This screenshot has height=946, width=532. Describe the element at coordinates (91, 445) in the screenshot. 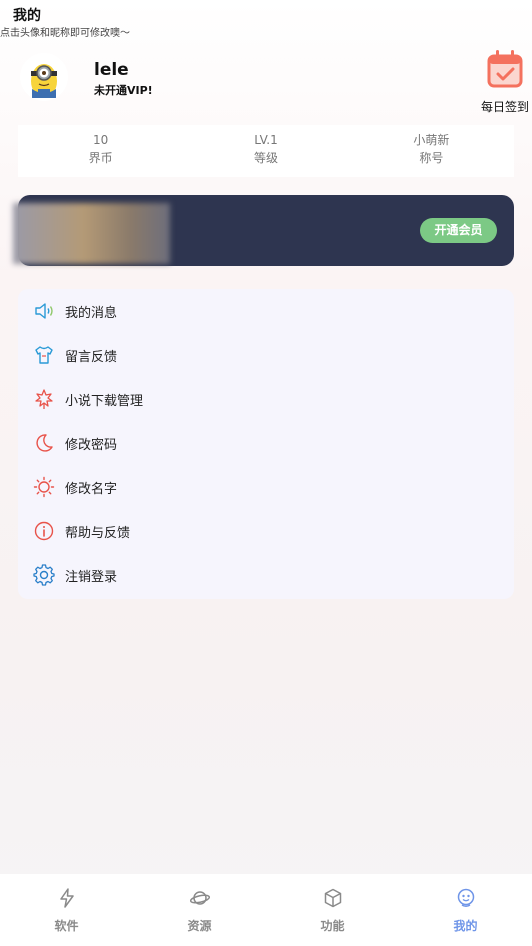

I see `menu-item-label: 修改密码` at that location.